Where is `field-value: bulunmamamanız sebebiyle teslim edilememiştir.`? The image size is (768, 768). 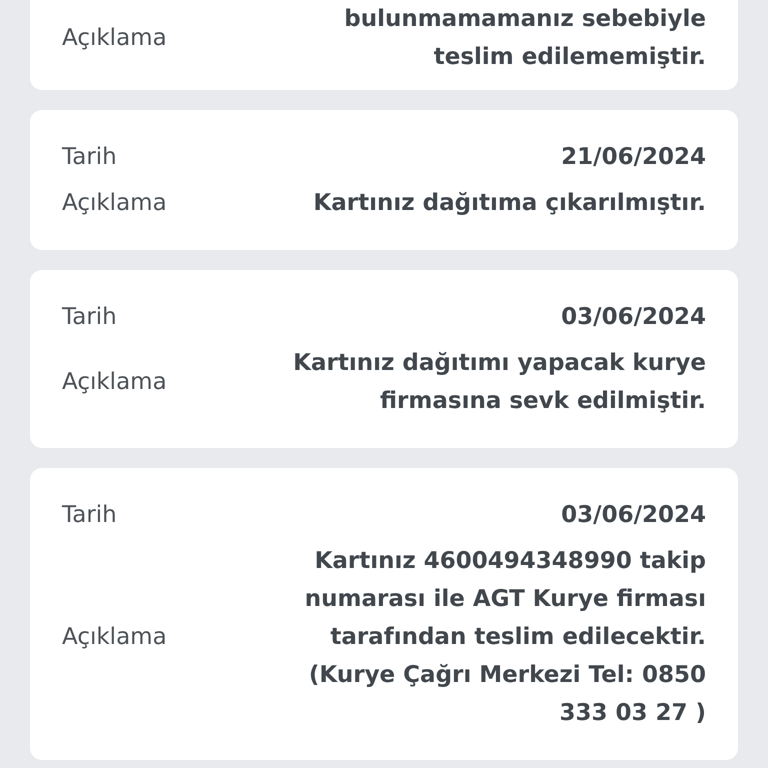
field-value: bulunmamamanız sebebiyle teslim edilememiştir. is located at coordinates (524, 38).